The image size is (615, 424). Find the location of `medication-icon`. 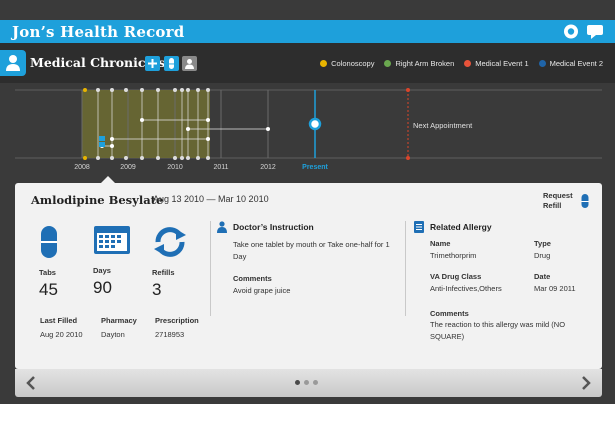

medication-icon is located at coordinates (171, 63).